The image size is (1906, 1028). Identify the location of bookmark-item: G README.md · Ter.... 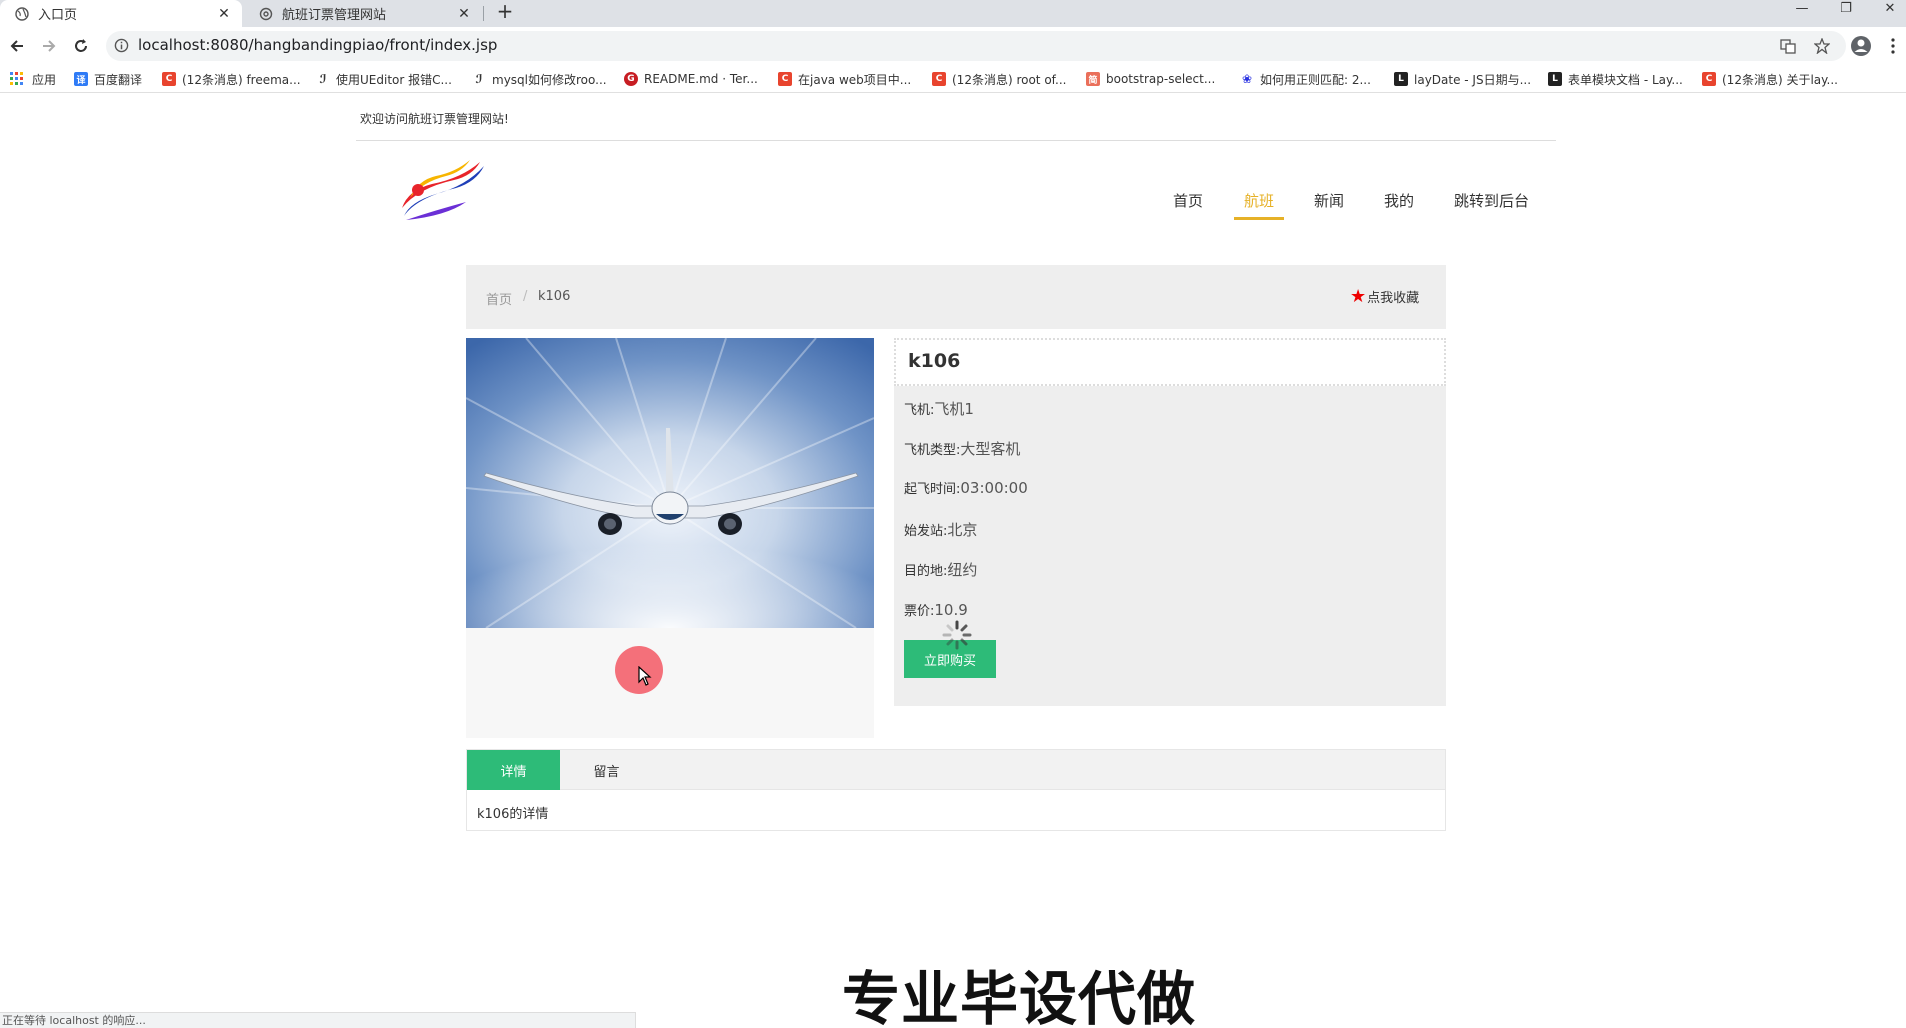
(691, 79).